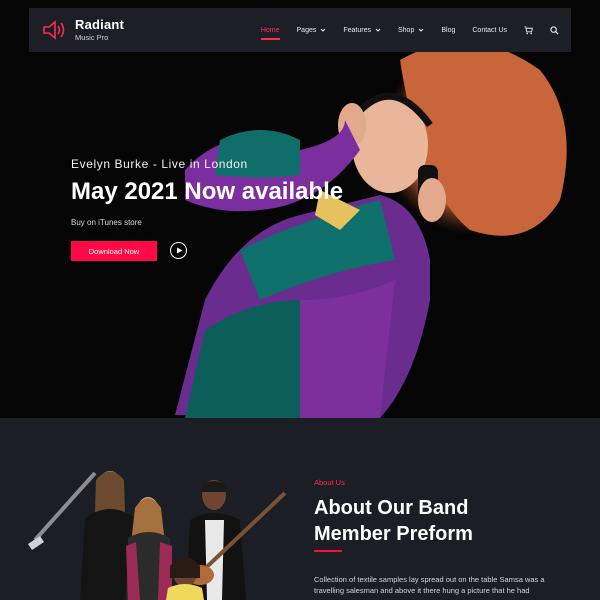 The width and height of the screenshot is (600, 600). I want to click on download-now-button: Download Now, so click(114, 251).